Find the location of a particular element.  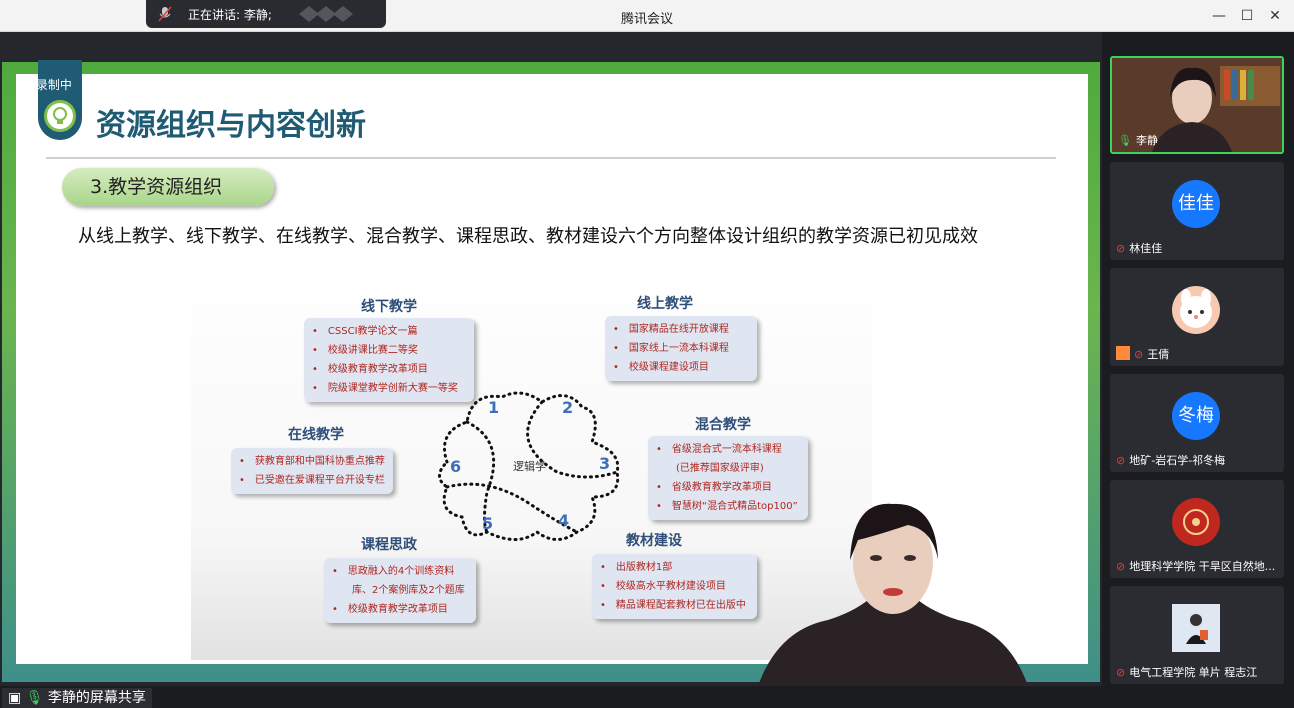

number-6: 6 is located at coordinates (456, 466).